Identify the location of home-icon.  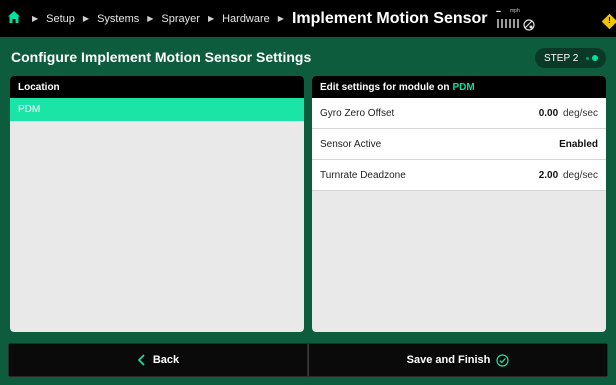
(14, 17).